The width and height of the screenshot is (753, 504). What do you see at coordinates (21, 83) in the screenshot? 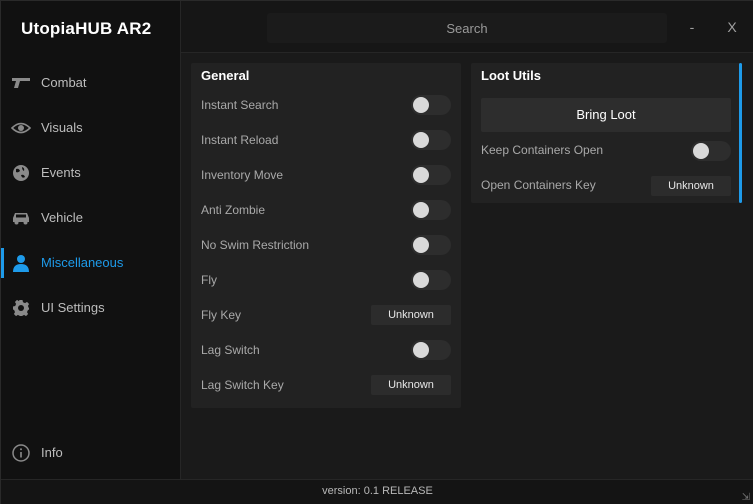
I see `gun-icon` at bounding box center [21, 83].